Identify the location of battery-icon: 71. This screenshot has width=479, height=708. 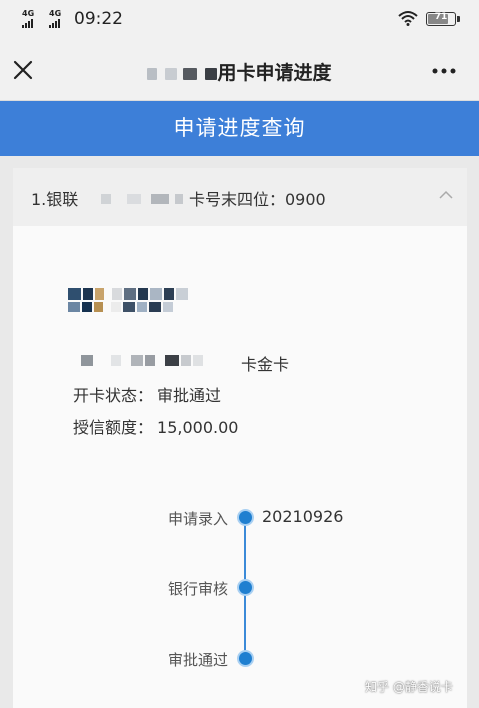
(441, 19).